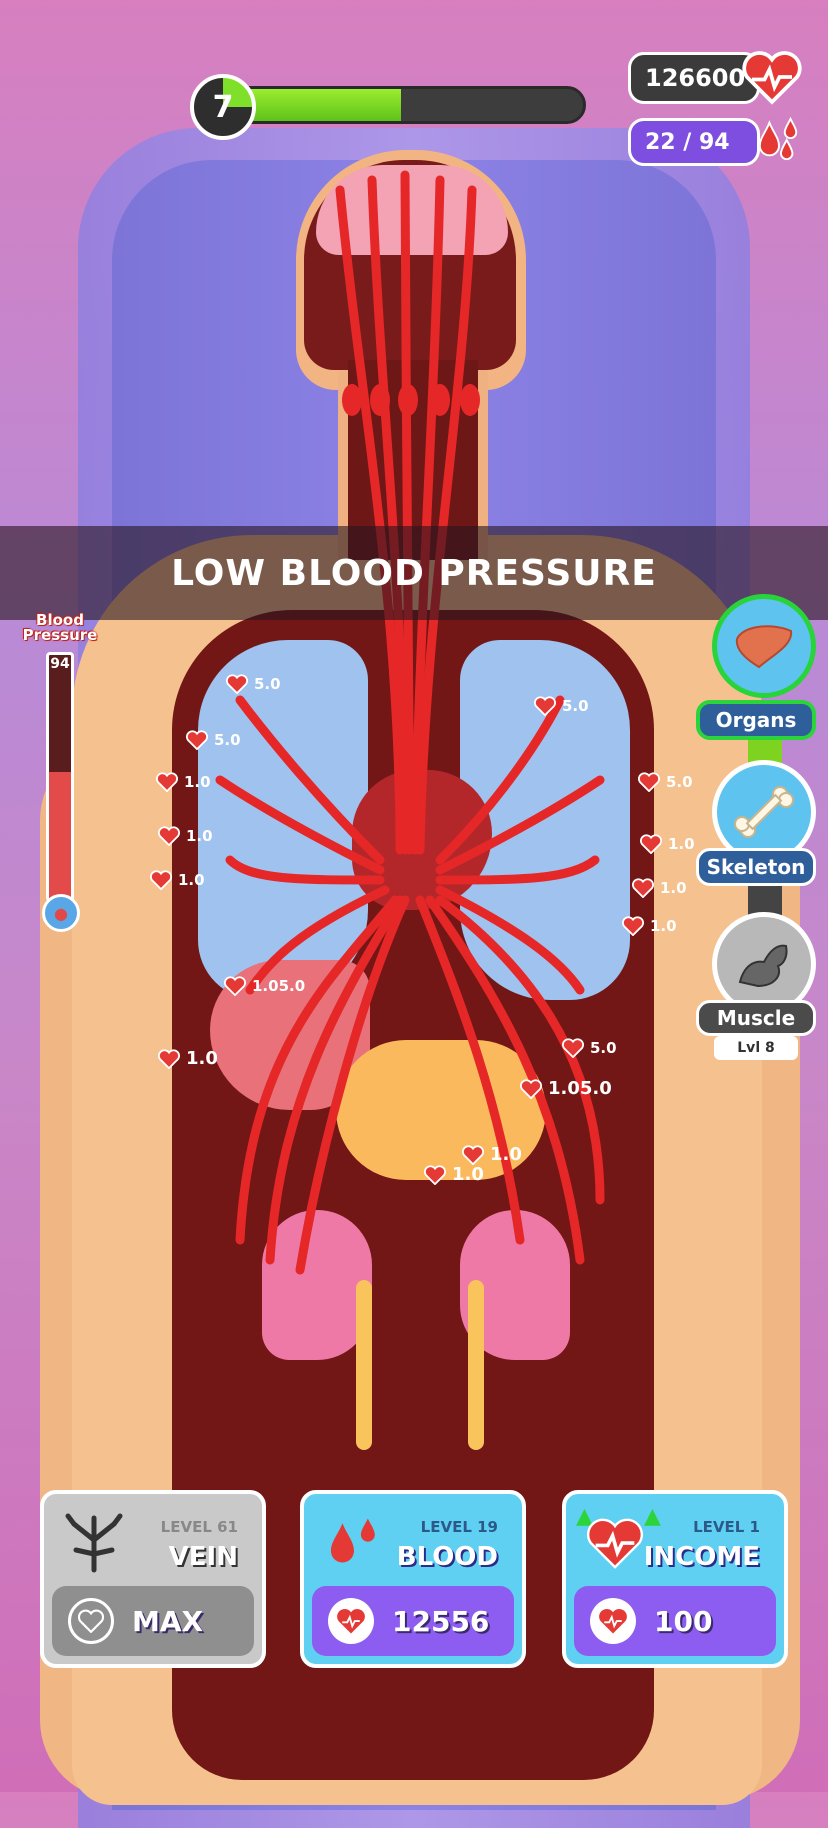  Describe the element at coordinates (687, 142) in the screenshot. I see `blood-drops-value: 22 / 94` at that location.